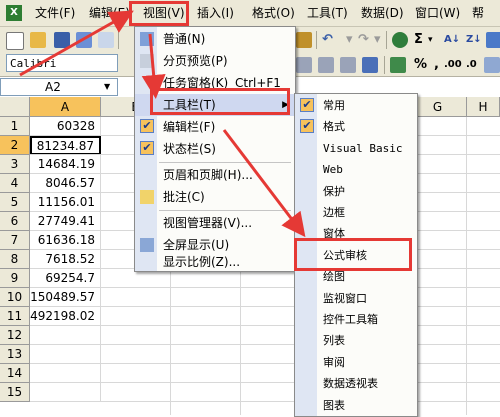  Describe the element at coordinates (62, 40) in the screenshot. I see `save-icon` at that location.